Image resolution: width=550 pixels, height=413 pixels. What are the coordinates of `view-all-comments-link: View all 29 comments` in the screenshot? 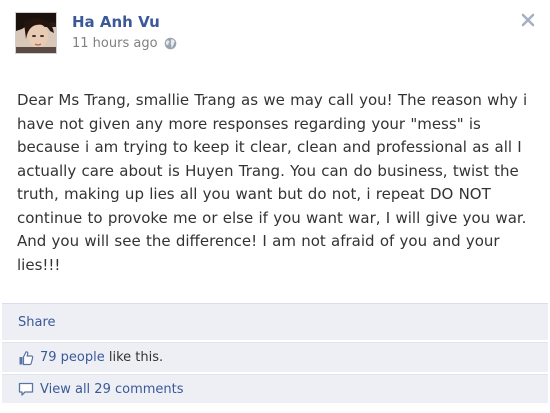 It's located at (112, 389).